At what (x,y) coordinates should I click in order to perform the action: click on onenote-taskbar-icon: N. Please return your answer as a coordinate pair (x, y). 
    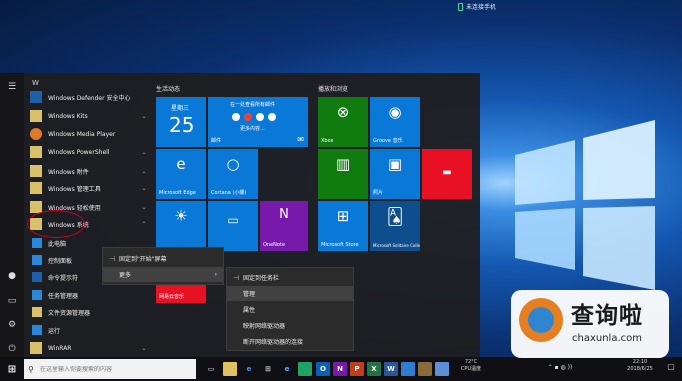
    Looking at the image, I should click on (340, 369).